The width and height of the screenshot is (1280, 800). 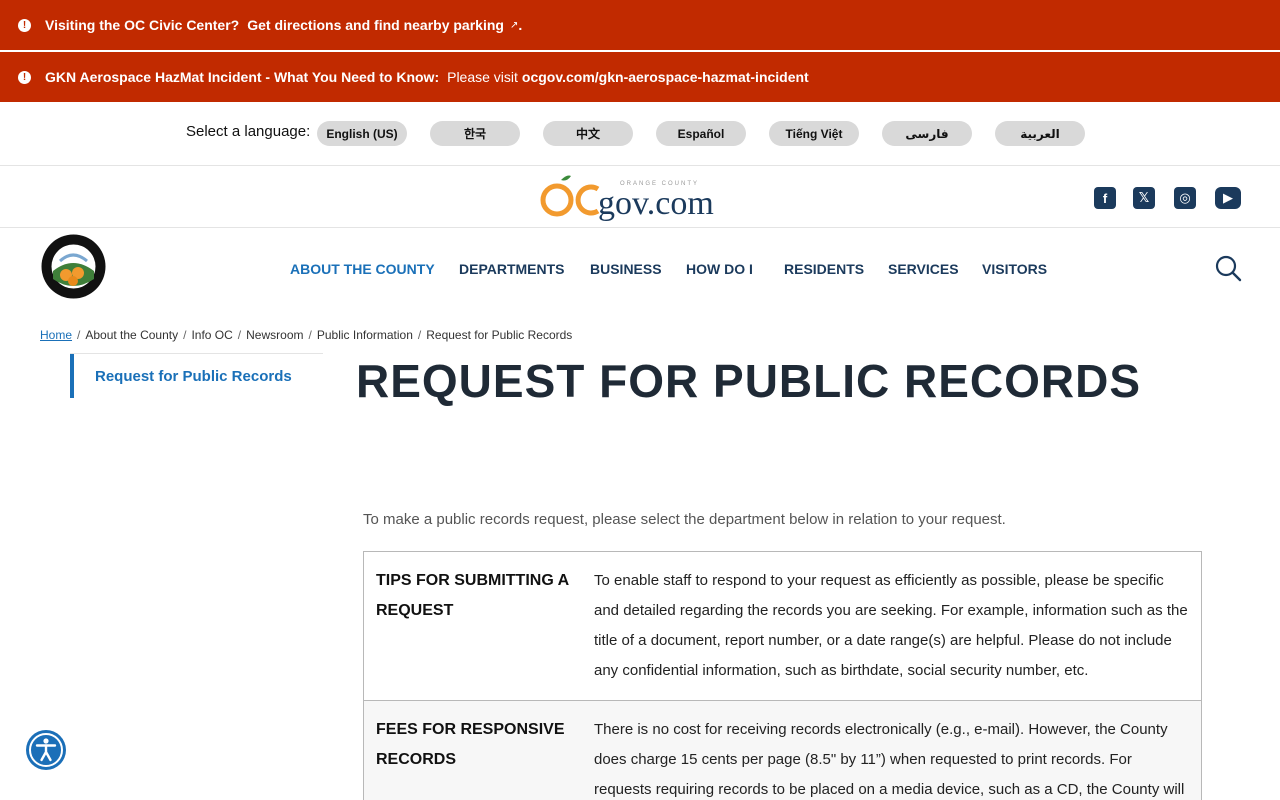 I want to click on language-korean: 한국, so click(x=475, y=133).